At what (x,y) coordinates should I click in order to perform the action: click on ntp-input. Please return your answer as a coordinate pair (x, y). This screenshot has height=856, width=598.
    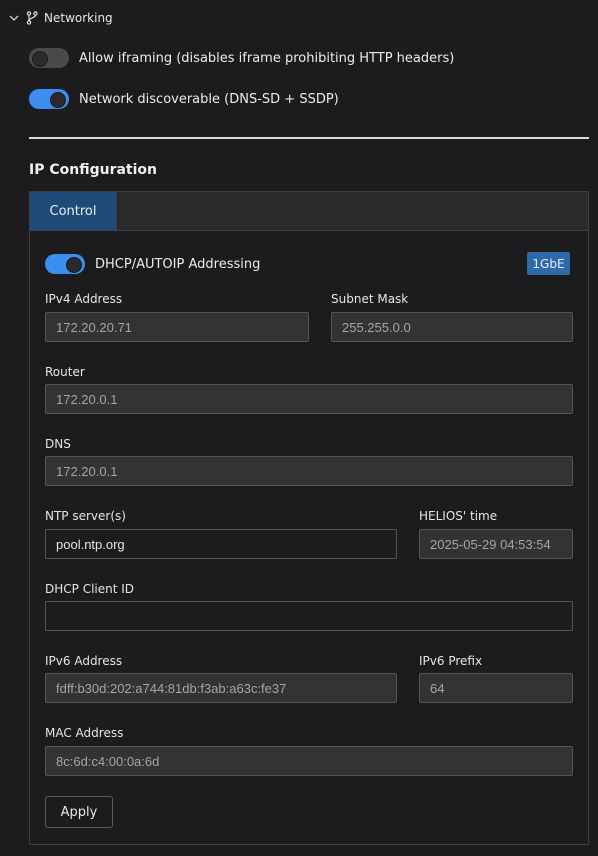
    Looking at the image, I should click on (221, 544).